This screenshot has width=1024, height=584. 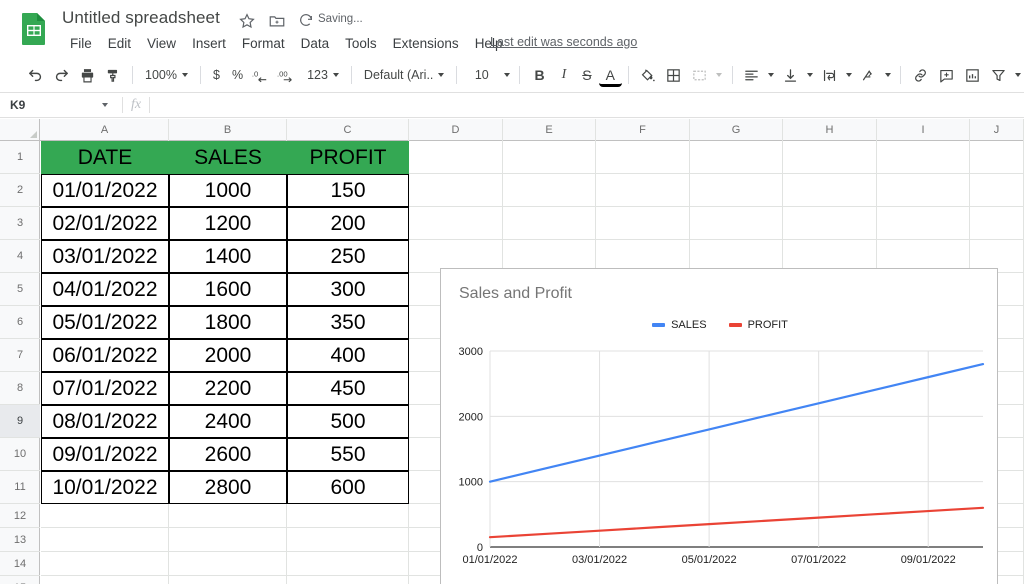 I want to click on cell-A6: 05/01/2022, so click(x=105, y=322).